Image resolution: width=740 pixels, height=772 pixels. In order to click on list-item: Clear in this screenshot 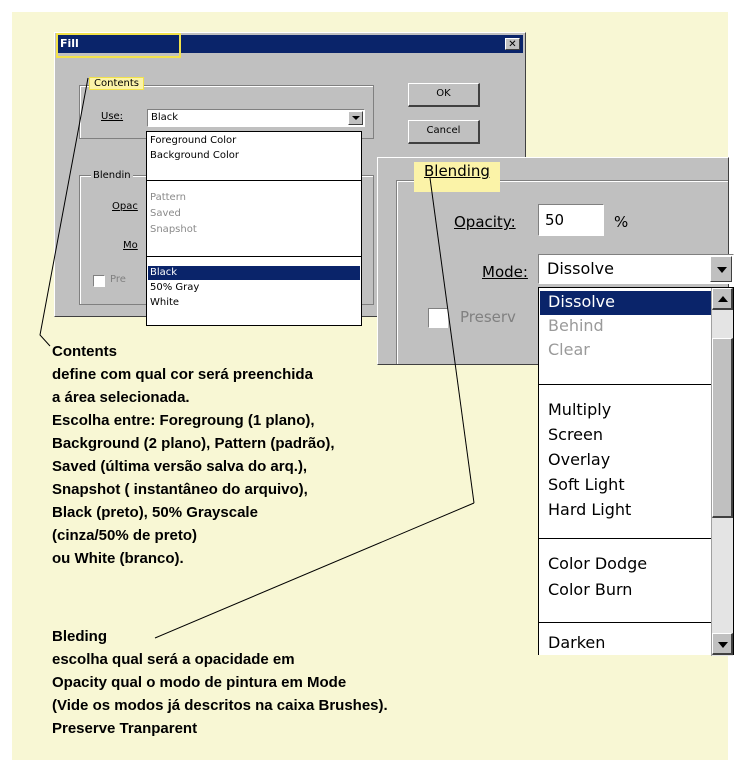, I will do `click(569, 349)`.